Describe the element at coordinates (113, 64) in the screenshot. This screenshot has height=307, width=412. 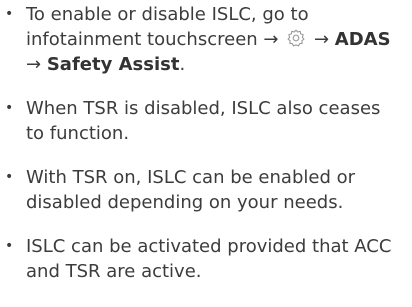
I see `safety-assist-label: Safety Assist` at that location.